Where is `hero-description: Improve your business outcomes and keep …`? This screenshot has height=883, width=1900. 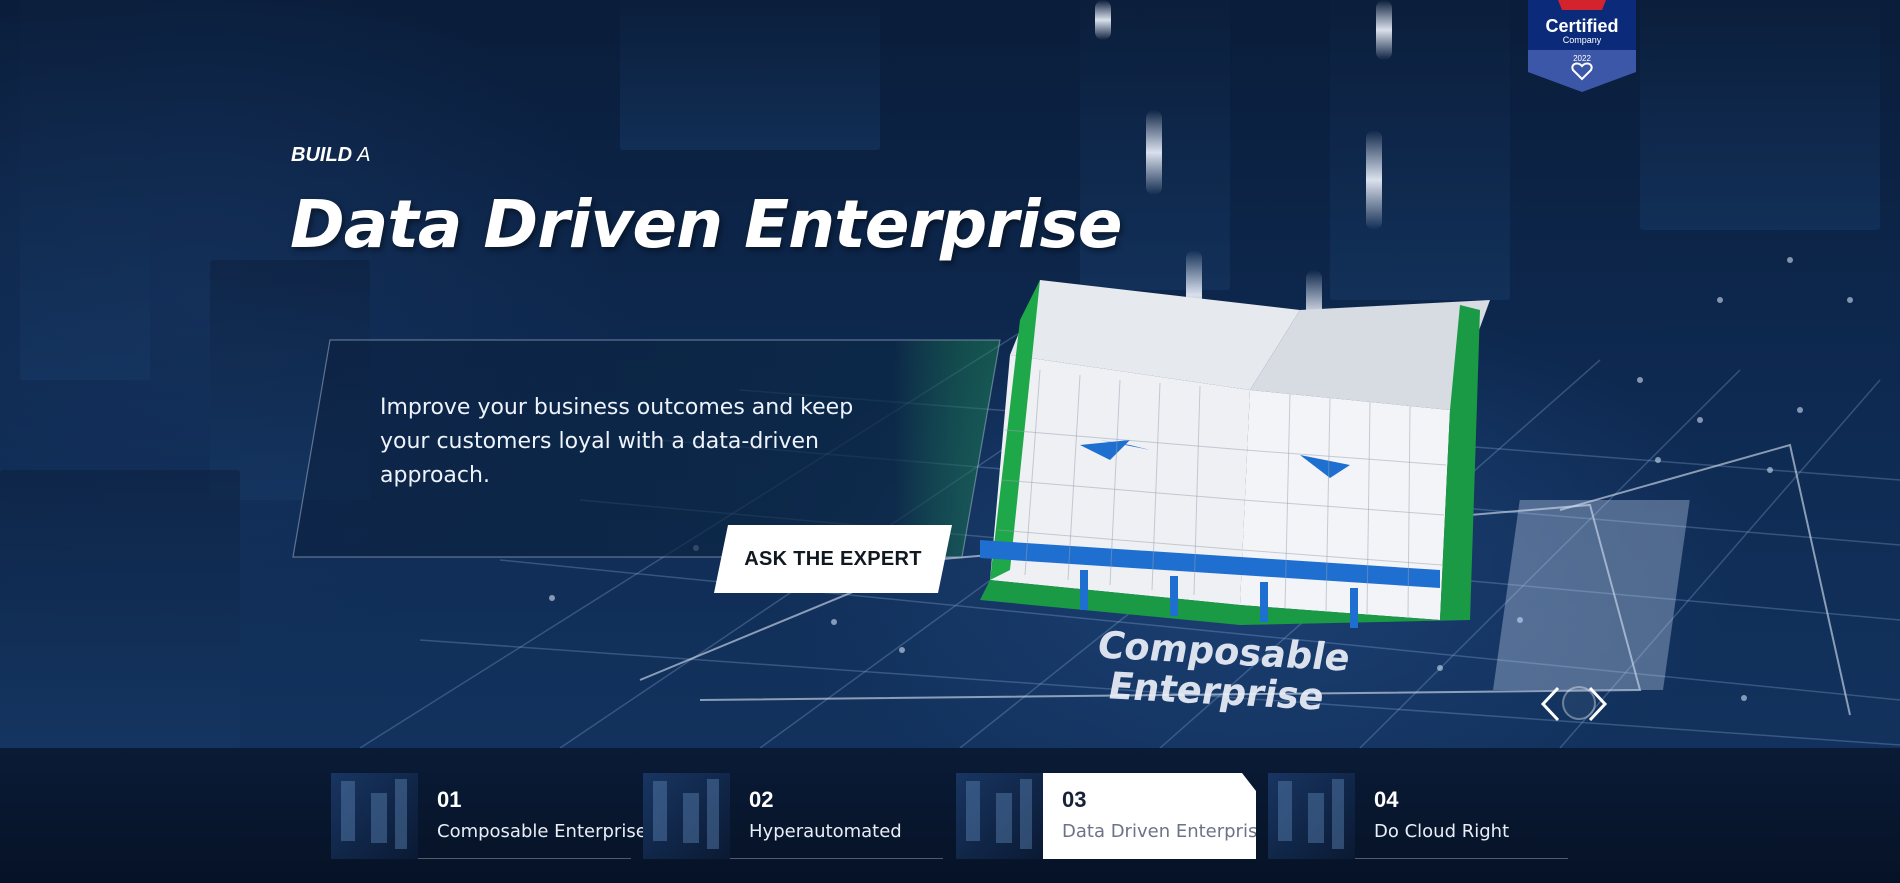
hero-description: Improve your business outcomes and keep … is located at coordinates (617, 441).